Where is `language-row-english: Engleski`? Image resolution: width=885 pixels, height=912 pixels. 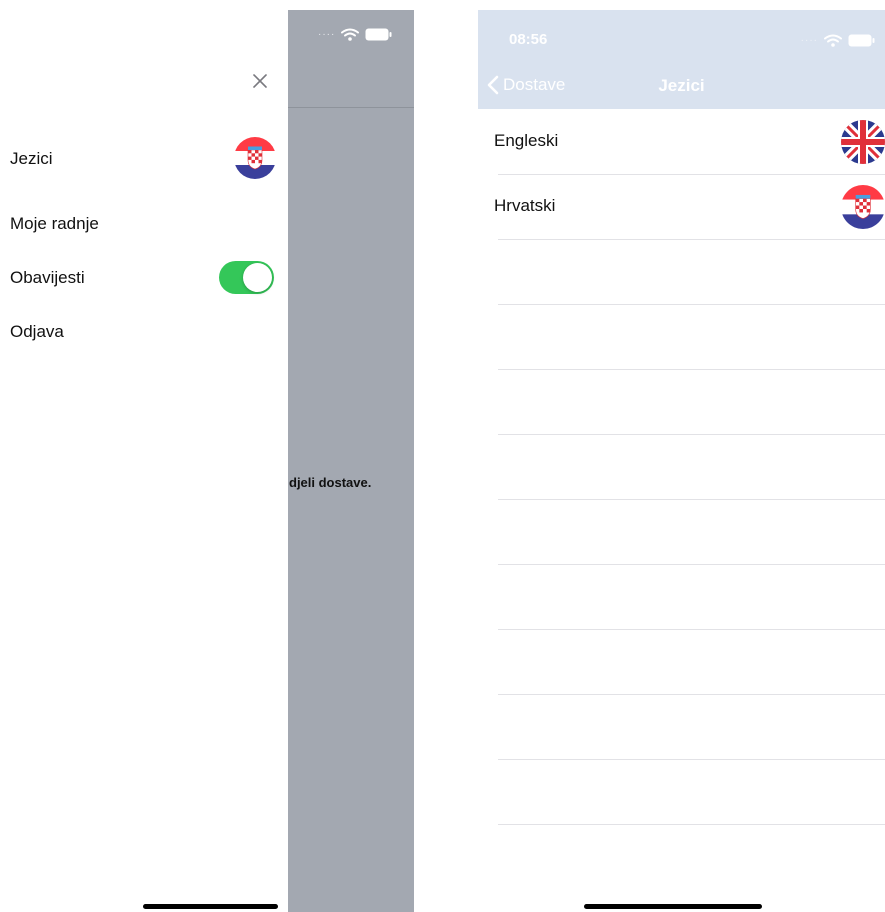
language-row-english: Engleski is located at coordinates (689, 141).